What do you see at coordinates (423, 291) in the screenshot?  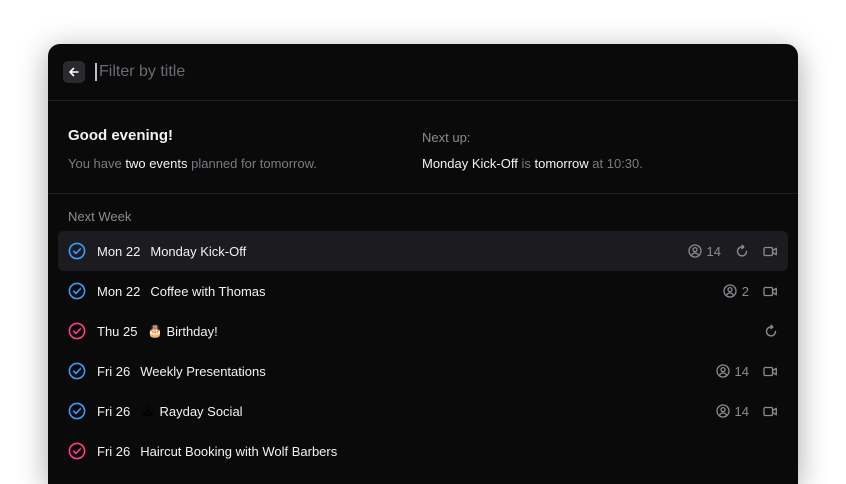 I see `event-row: Mon 22 Coffee with Thomas 2` at bounding box center [423, 291].